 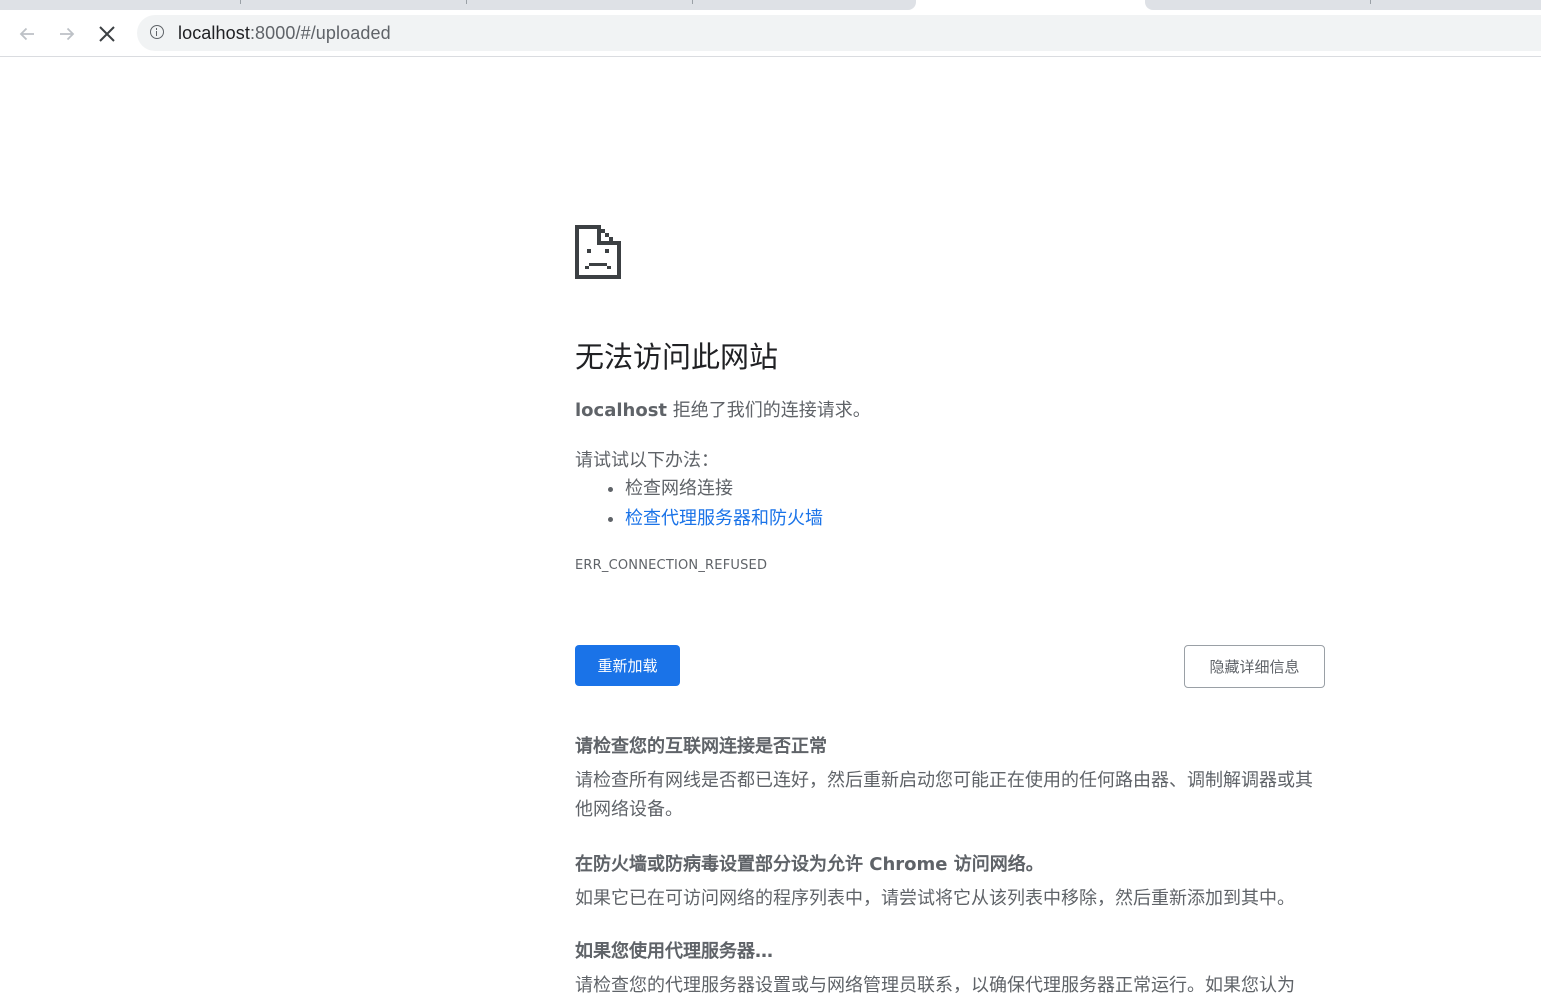 I want to click on inactive-tabs-right, so click(x=1343, y=5).